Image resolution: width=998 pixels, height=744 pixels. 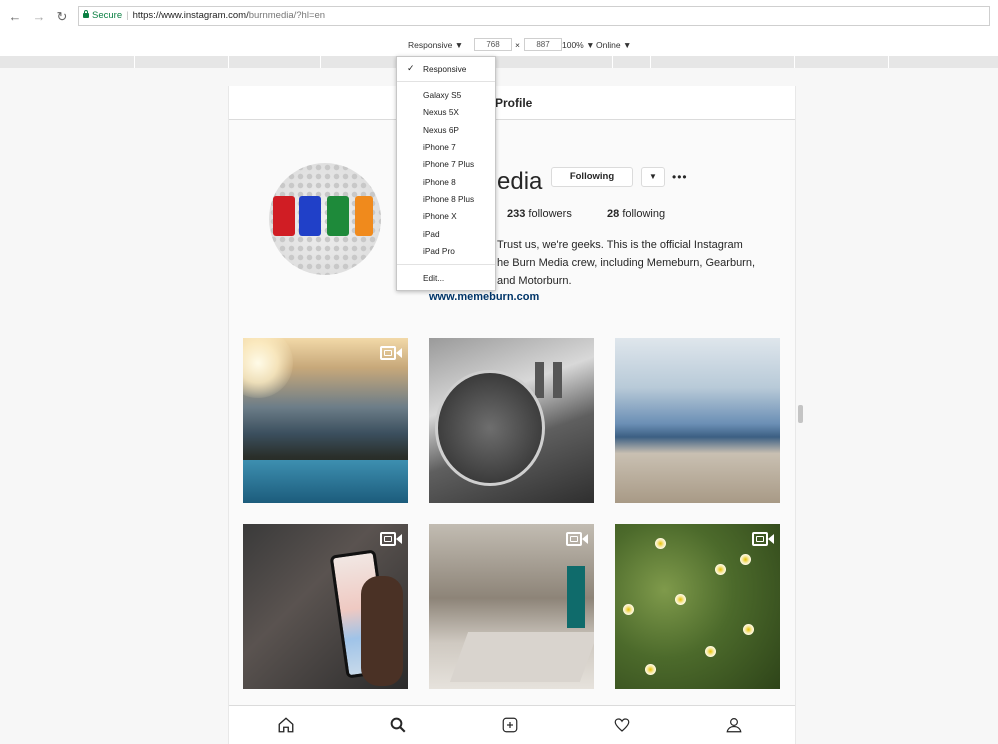 I want to click on suggestions-dropdown-button: ▼, so click(x=653, y=177).